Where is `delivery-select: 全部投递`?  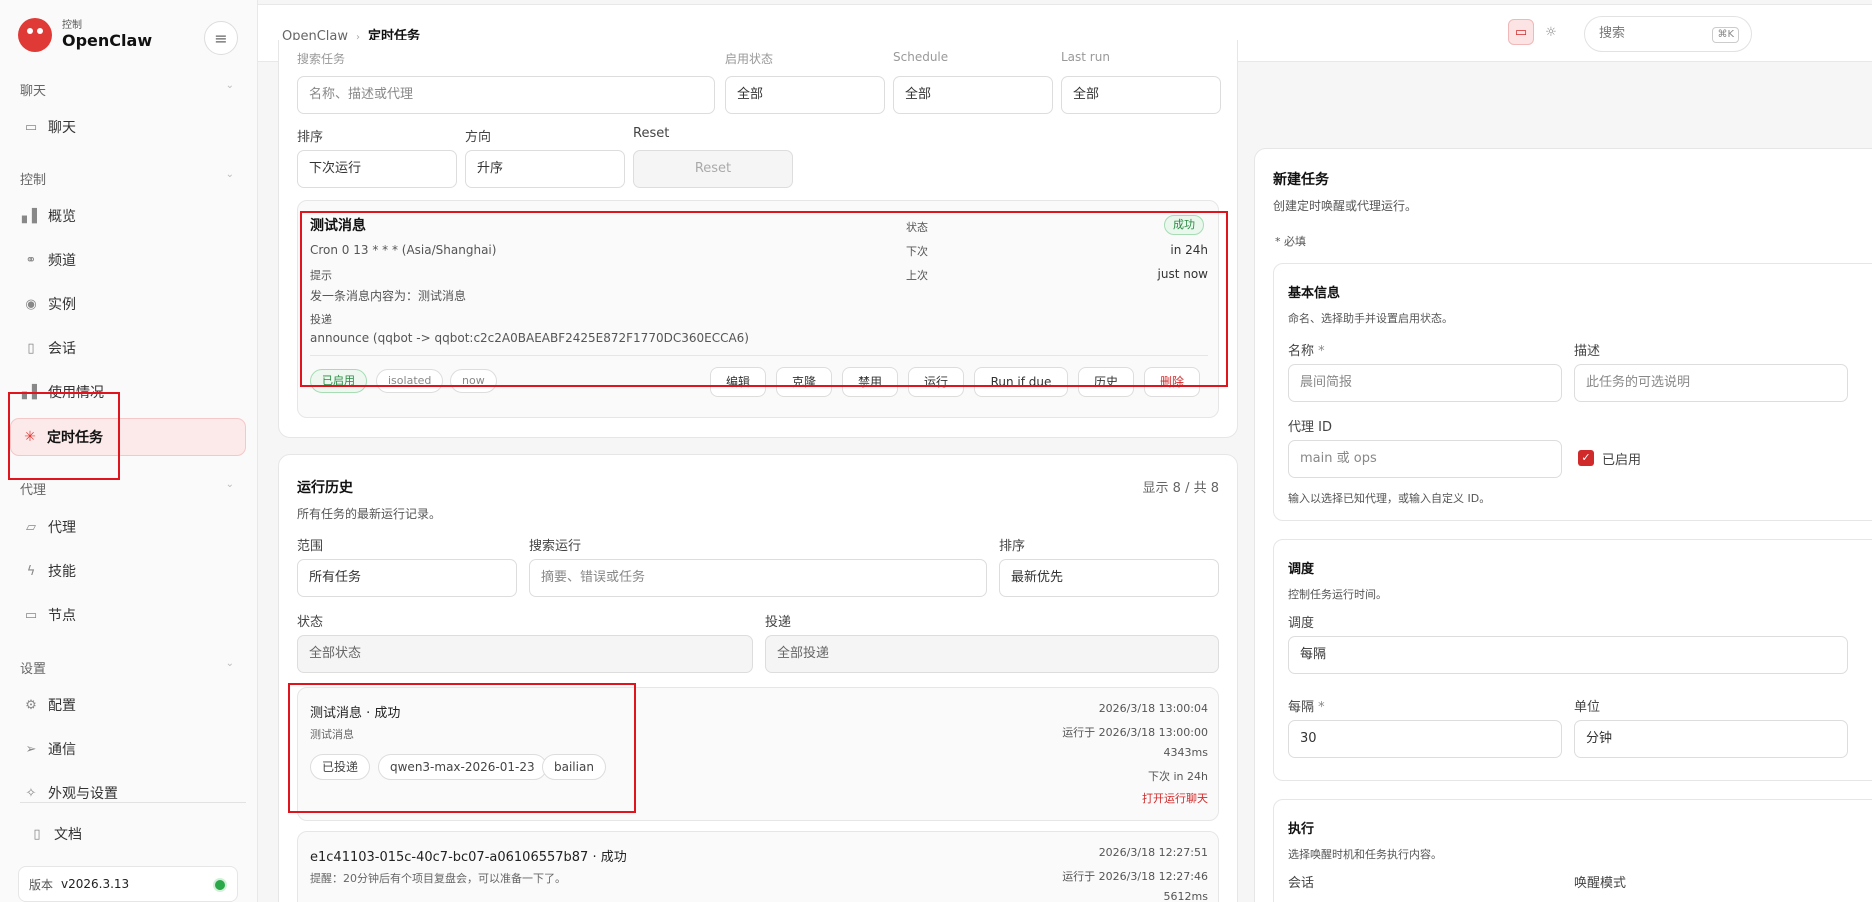
delivery-select: 全部投递 is located at coordinates (992, 654).